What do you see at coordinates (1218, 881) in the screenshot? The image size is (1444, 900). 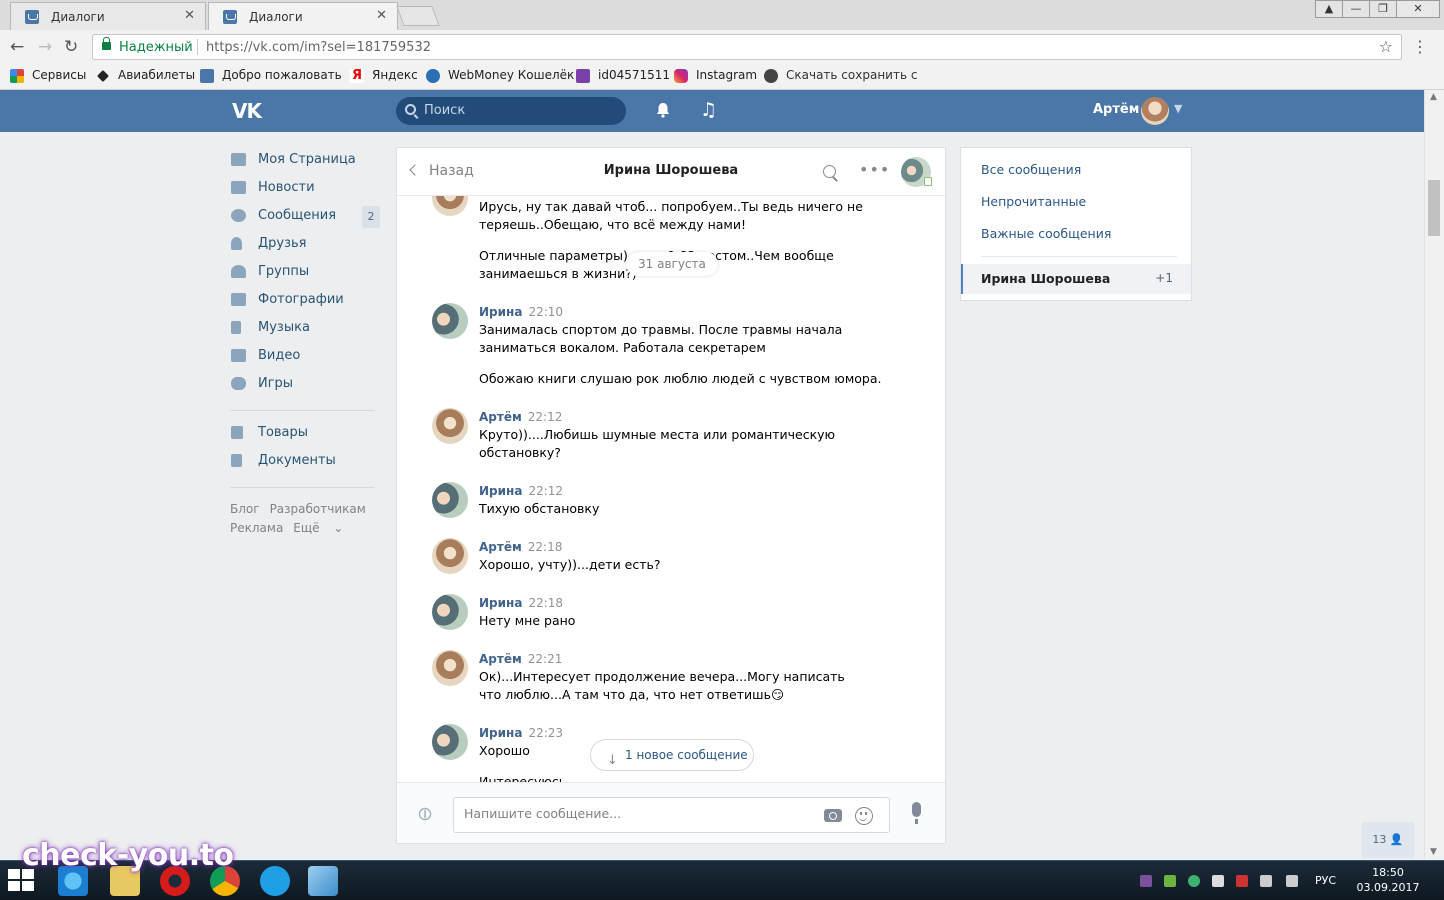 I see `flag-icon` at bounding box center [1218, 881].